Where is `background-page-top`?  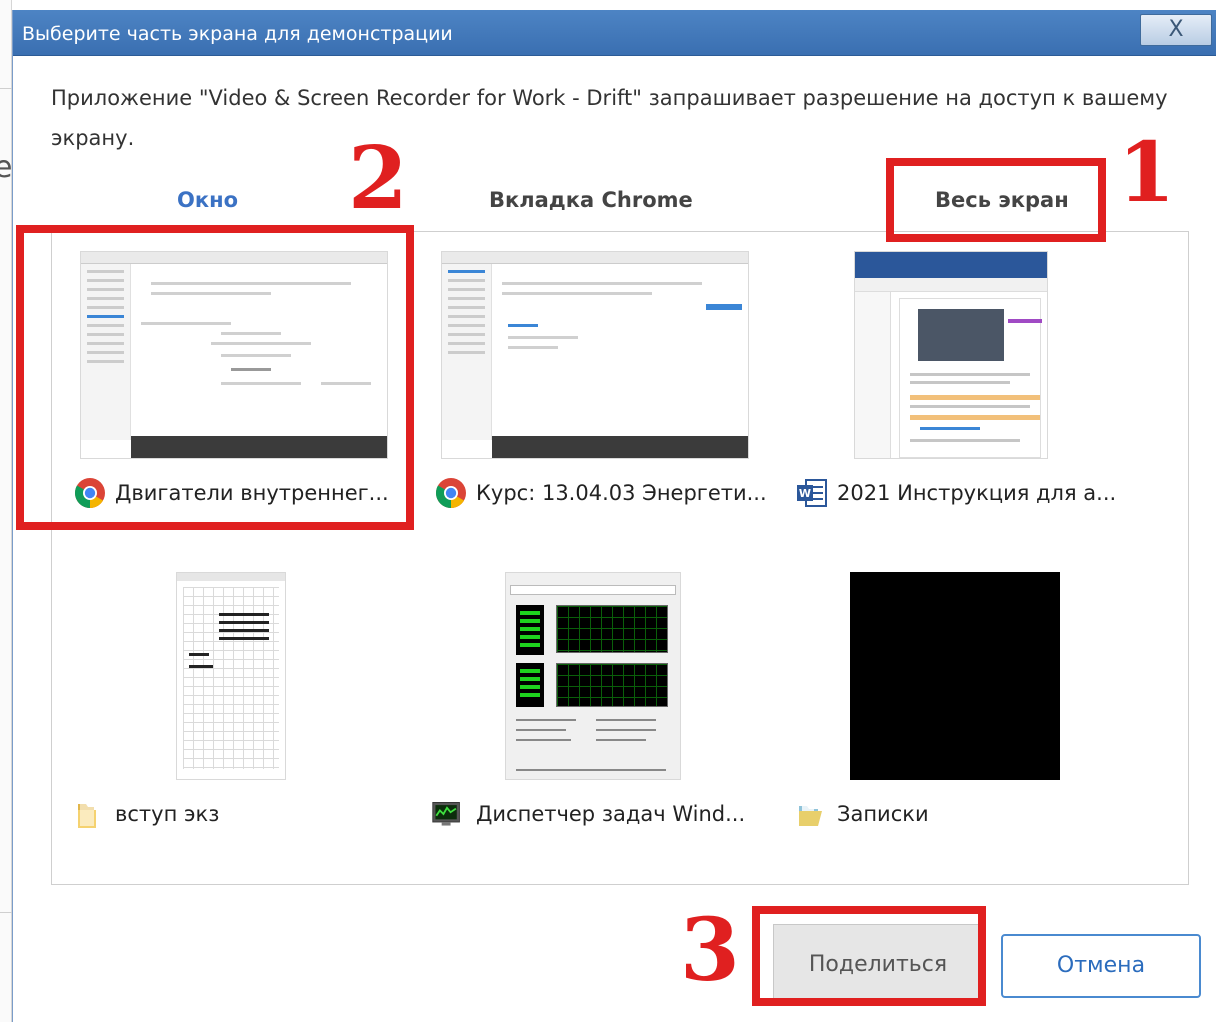 background-page-top is located at coordinates (608, 5).